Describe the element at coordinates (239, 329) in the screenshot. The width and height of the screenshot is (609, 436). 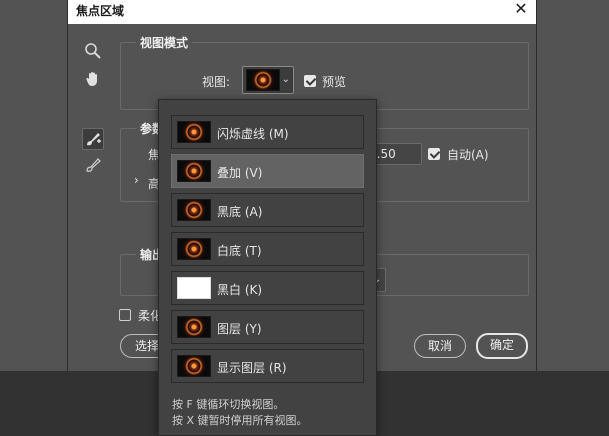
I see `view-option-label: 图层 (Y)` at that location.